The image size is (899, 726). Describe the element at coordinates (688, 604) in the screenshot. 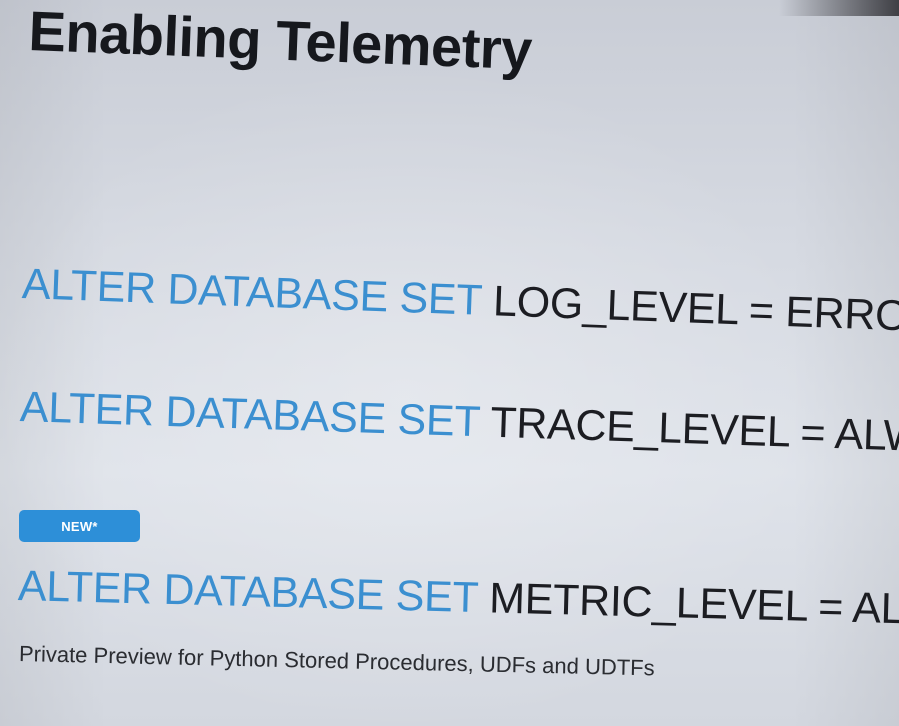

I see `sql-argument: METRIC_LEVEL = ALL;` at that location.